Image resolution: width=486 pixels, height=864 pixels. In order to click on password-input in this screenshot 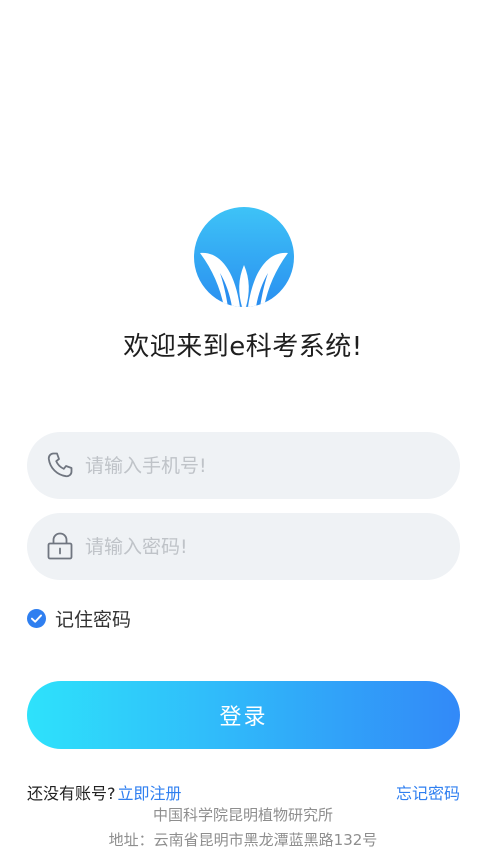, I will do `click(265, 546)`.